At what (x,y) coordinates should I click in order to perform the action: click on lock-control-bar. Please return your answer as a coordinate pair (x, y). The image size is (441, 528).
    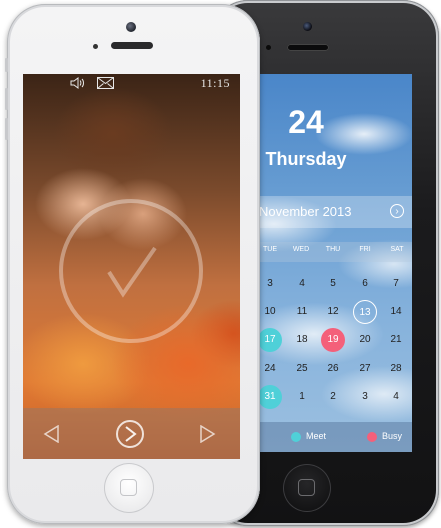
    Looking at the image, I should click on (131, 433).